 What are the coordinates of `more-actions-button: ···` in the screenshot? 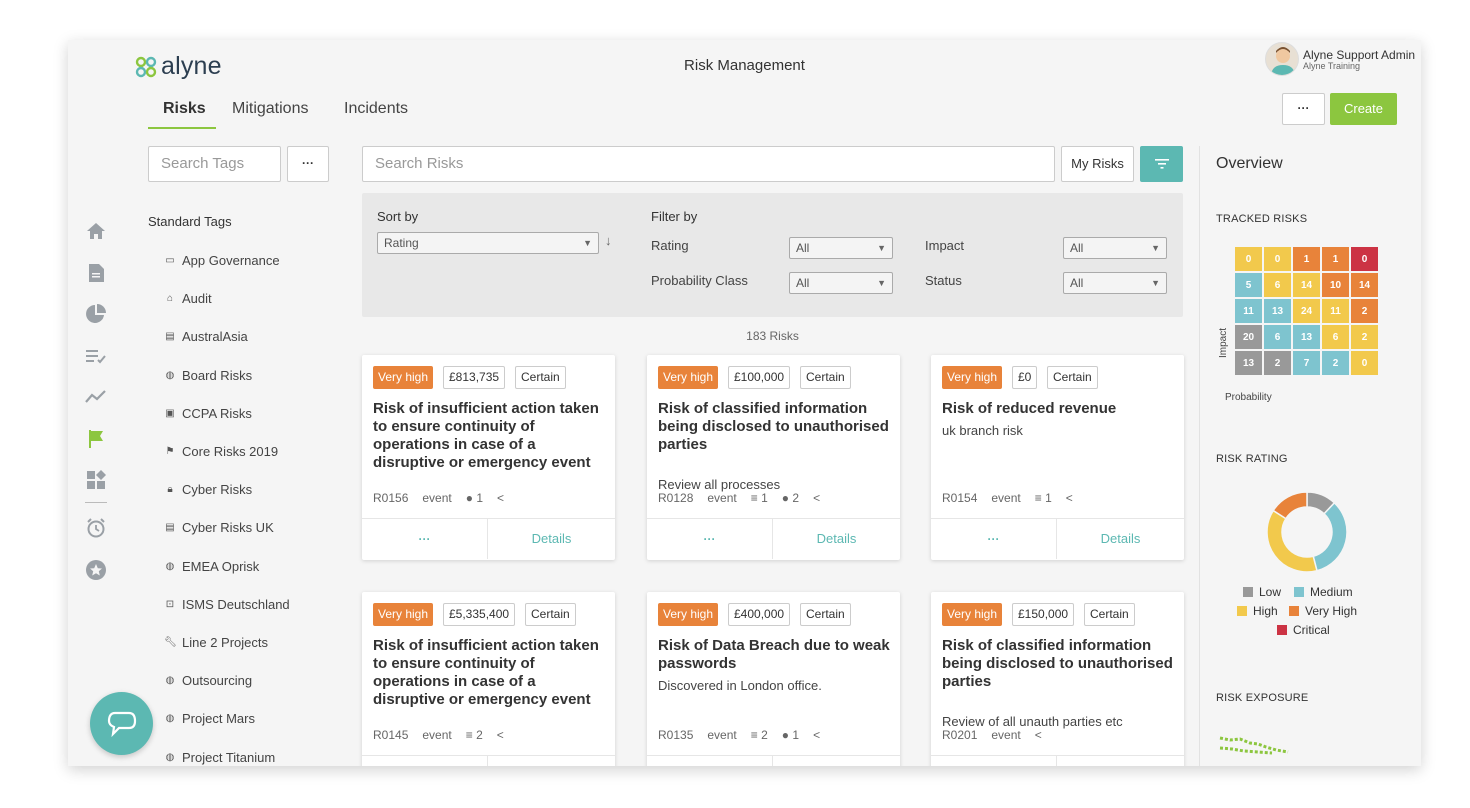 It's located at (1303, 109).